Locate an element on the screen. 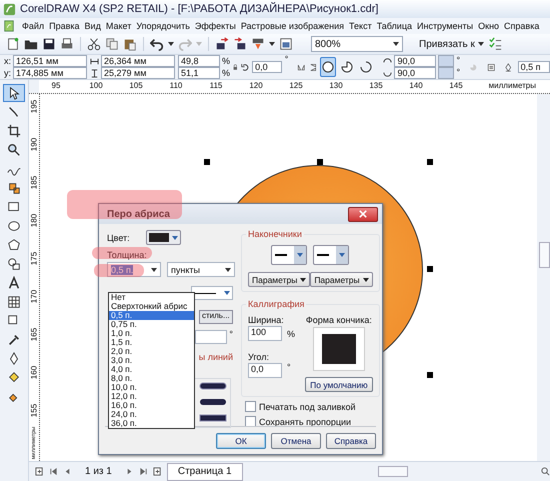 The height and width of the screenshot is (481, 550). dialog-button: Отмена is located at coordinates (296, 441).